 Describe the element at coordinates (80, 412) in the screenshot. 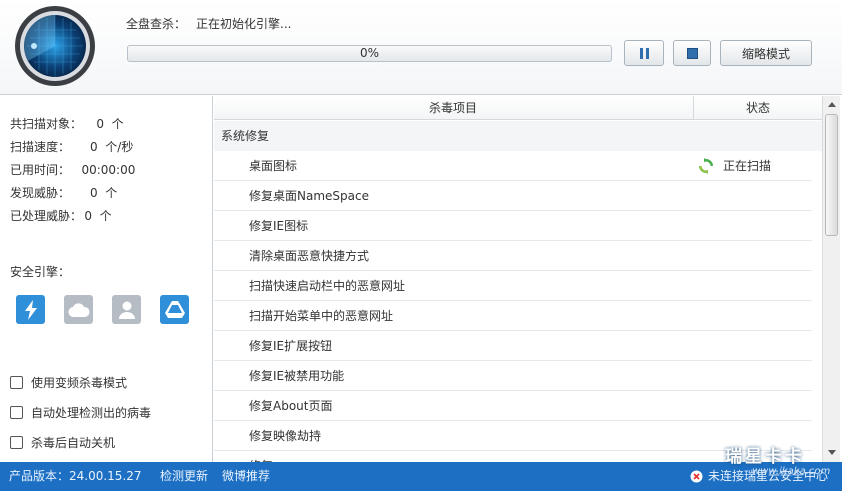

I see `option-auto-handle-virus: 自动处理检测出的病毒` at that location.